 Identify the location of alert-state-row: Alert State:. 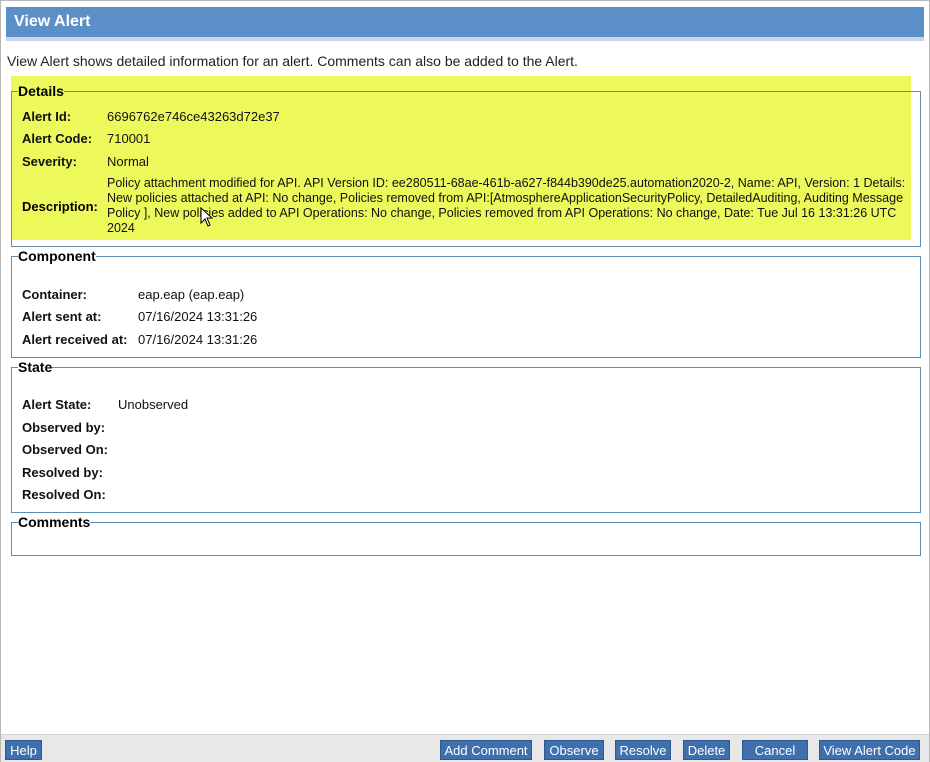
(56, 404).